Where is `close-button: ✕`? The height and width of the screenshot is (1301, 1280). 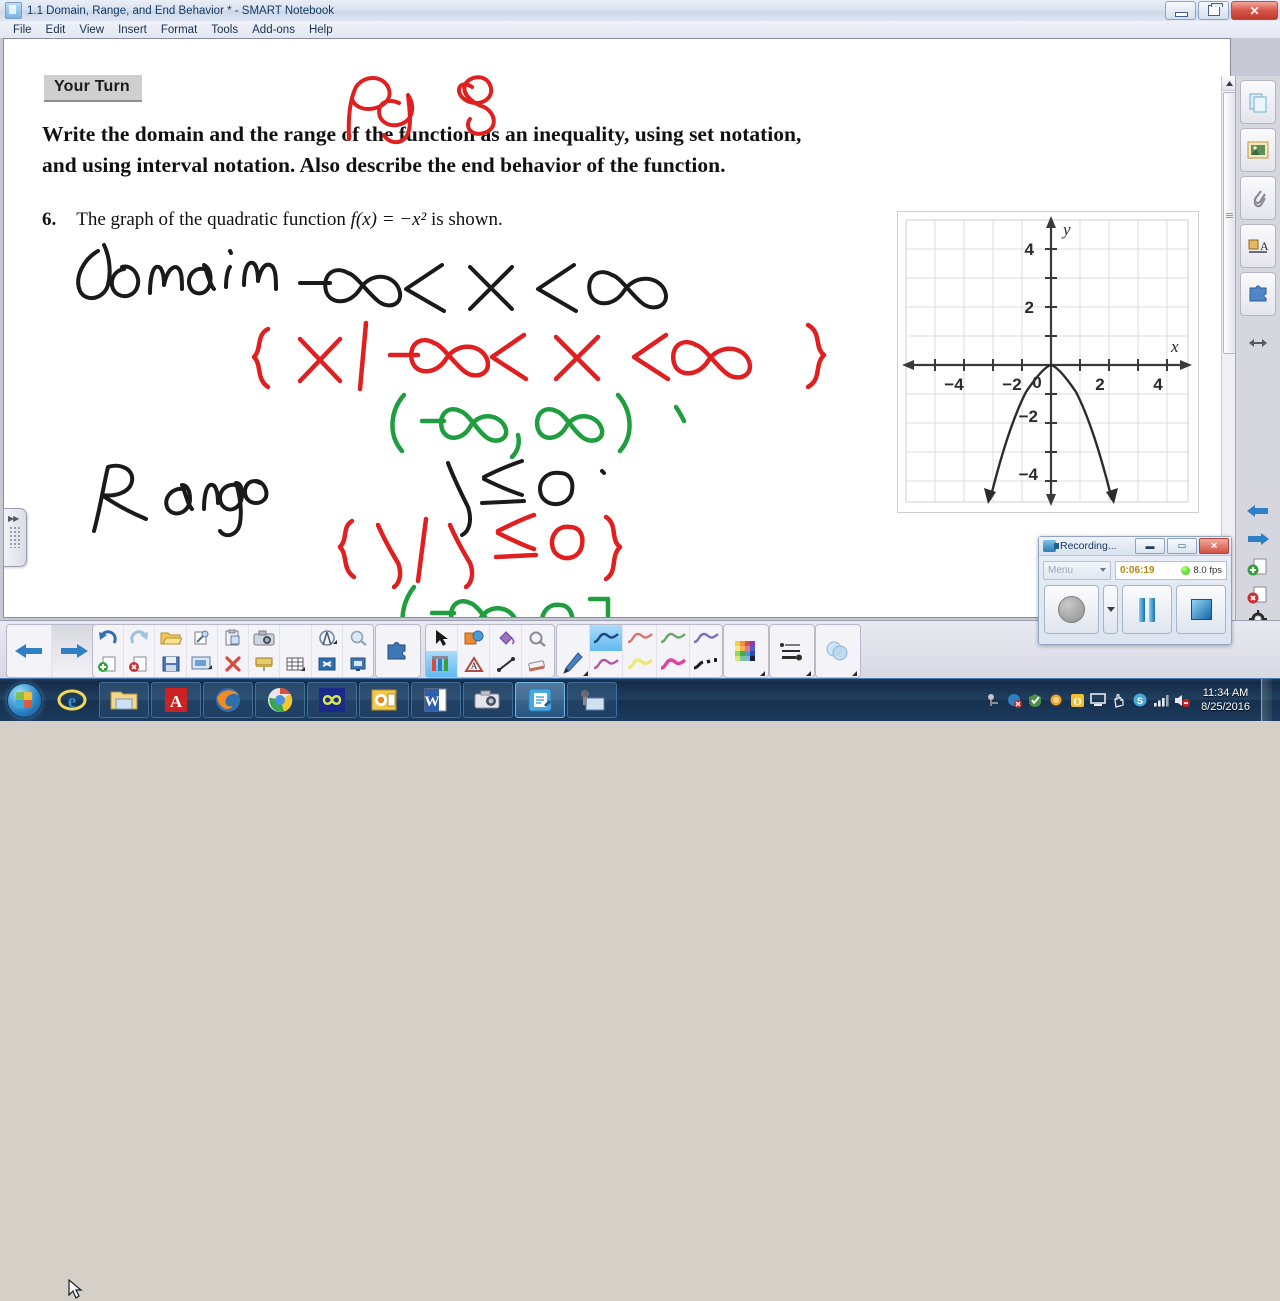 close-button: ✕ is located at coordinates (1254, 10).